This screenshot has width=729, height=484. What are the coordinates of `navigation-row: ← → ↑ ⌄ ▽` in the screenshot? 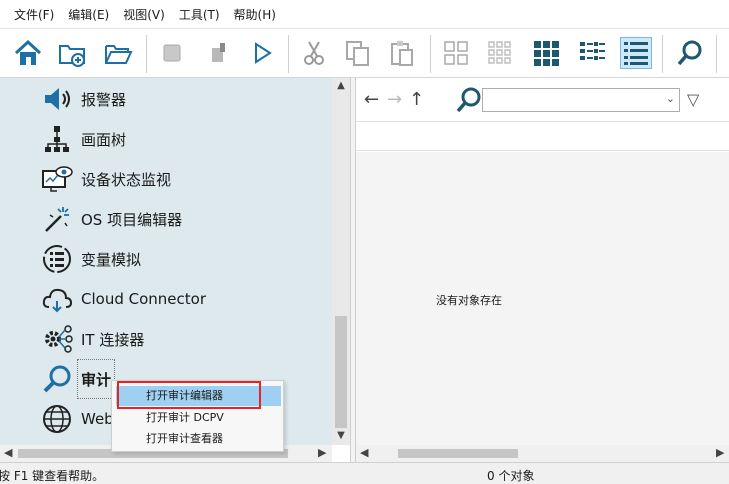 It's located at (542, 100).